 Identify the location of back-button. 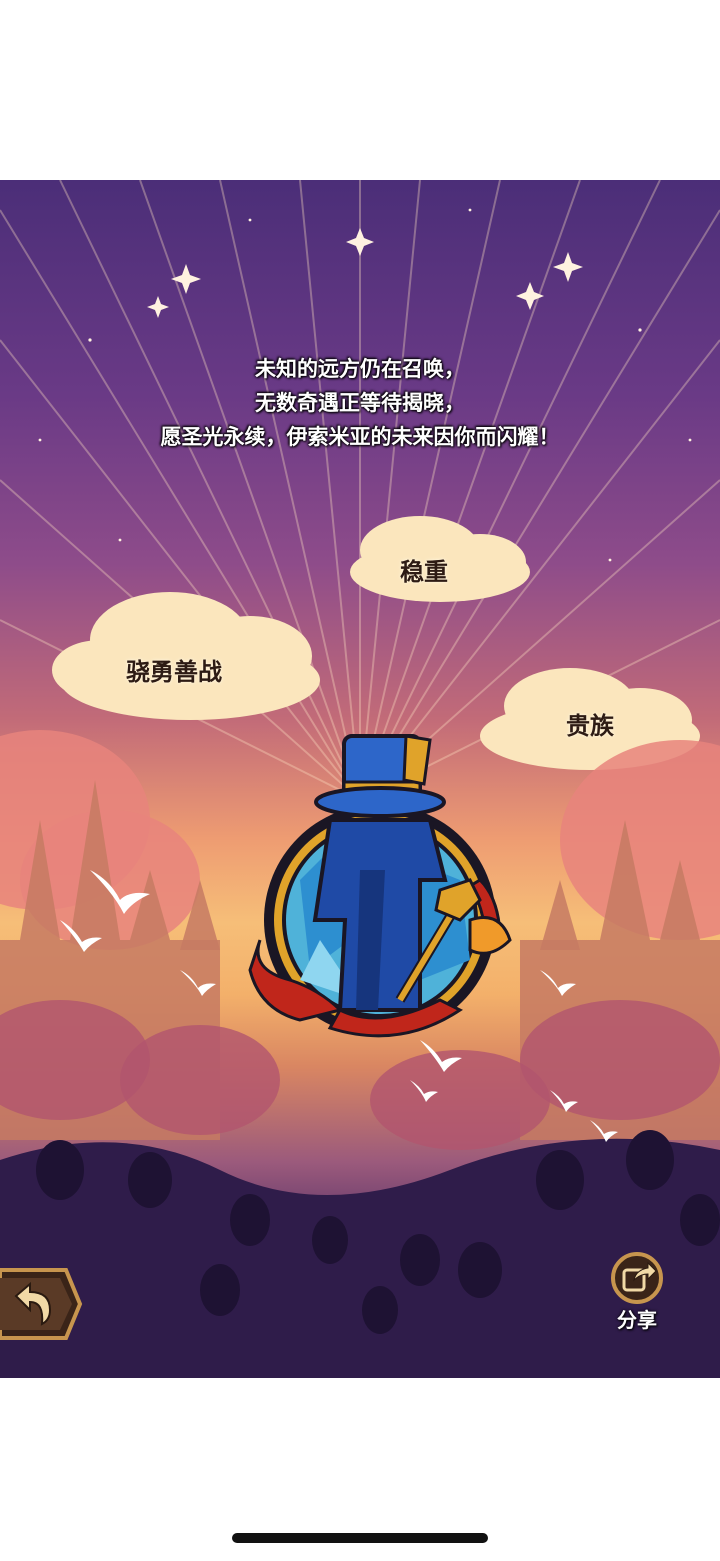
(42, 1304).